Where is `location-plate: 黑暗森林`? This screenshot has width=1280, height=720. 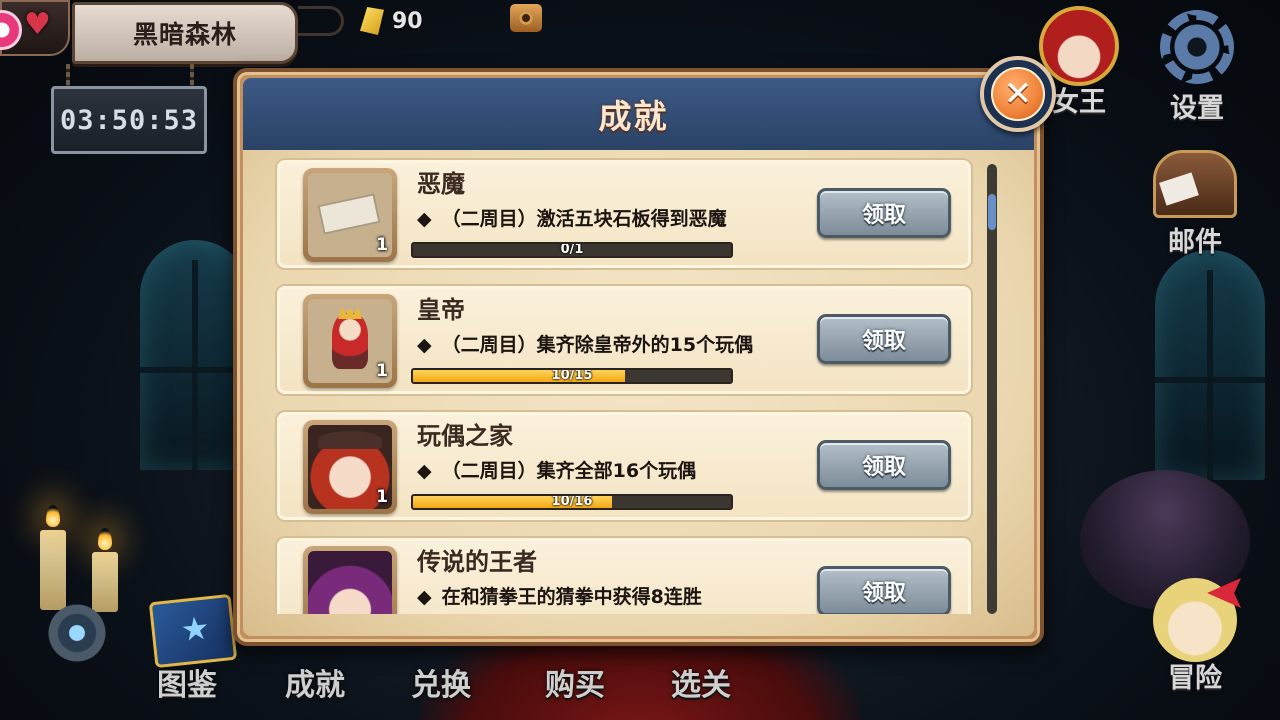
location-plate: 黑暗森林 is located at coordinates (185, 33).